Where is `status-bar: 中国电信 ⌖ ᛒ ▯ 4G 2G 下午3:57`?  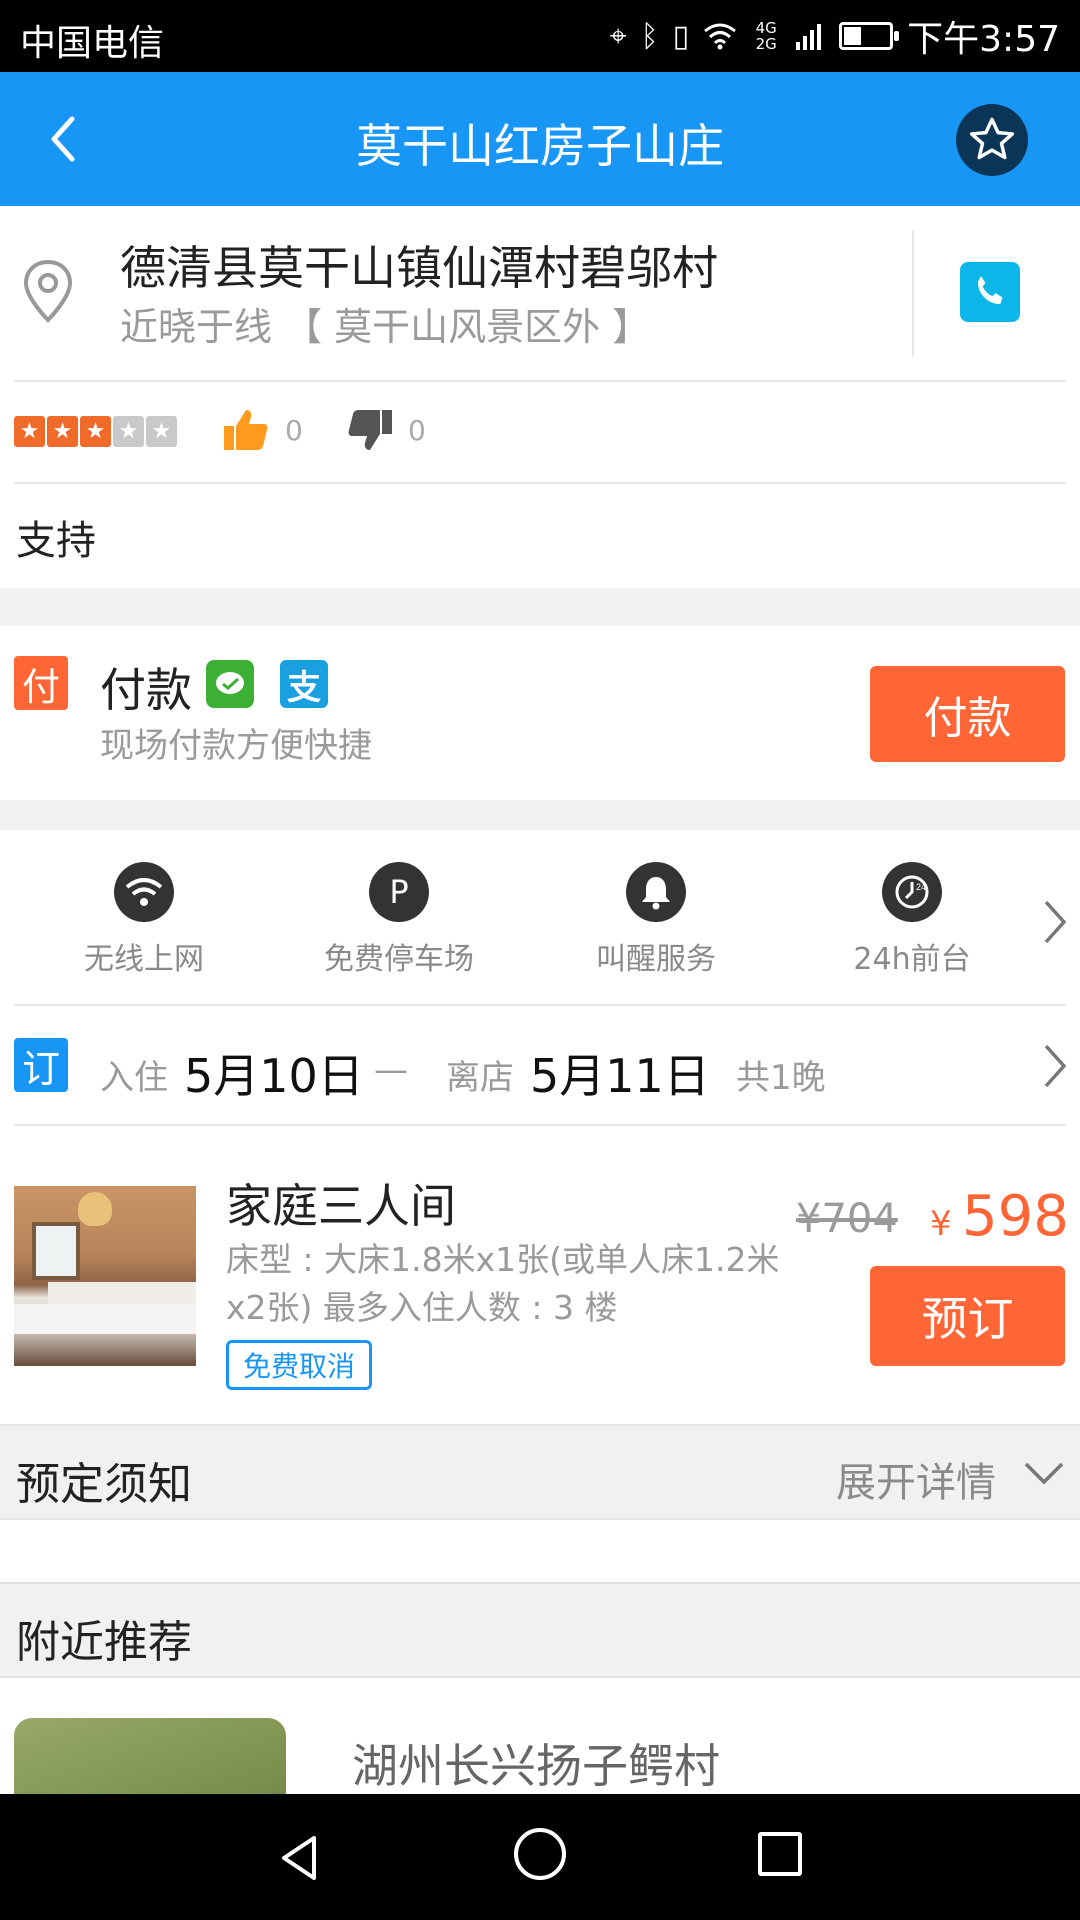 status-bar: 中国电信 ⌖ ᛒ ▯ 4G 2G 下午3:57 is located at coordinates (540, 36).